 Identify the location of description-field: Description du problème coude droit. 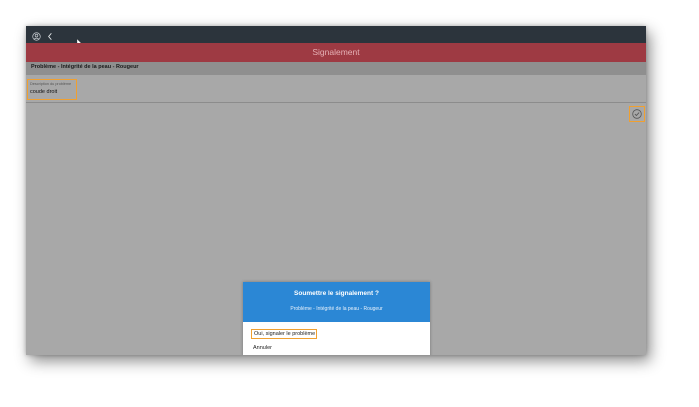
(52, 89).